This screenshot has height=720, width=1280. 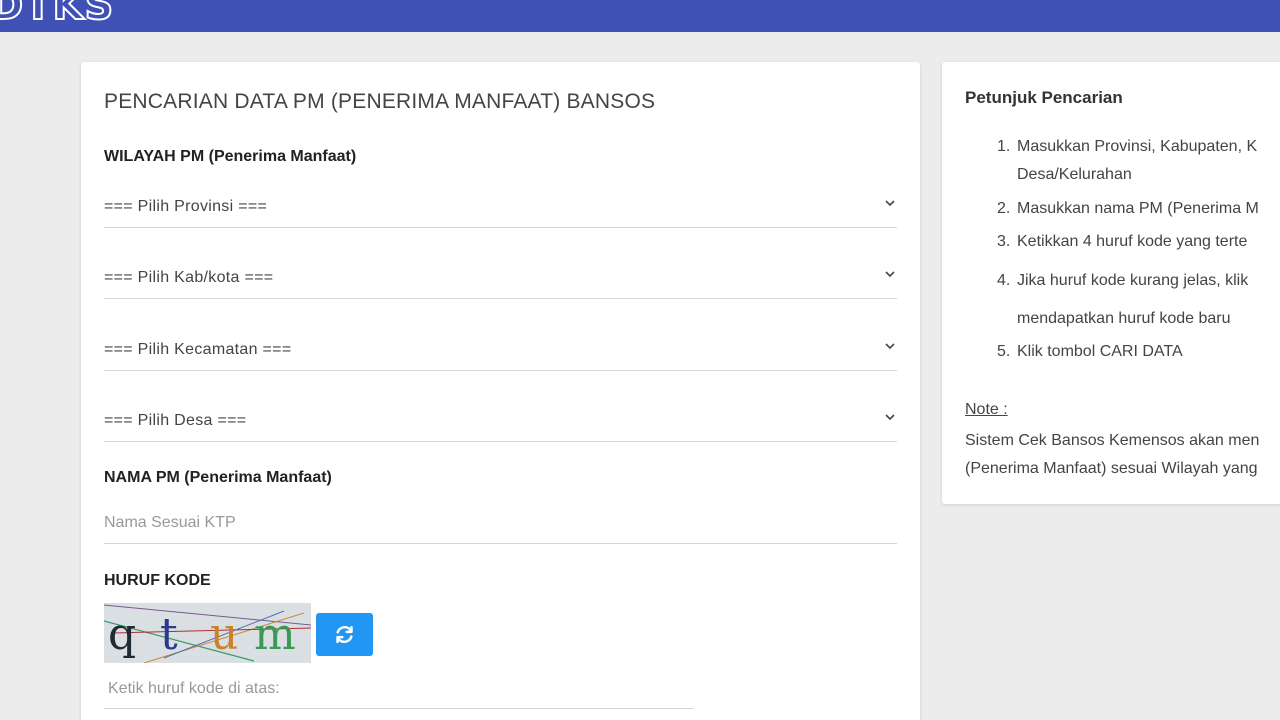 I want to click on site-logo: DTKS, so click(x=57, y=14).